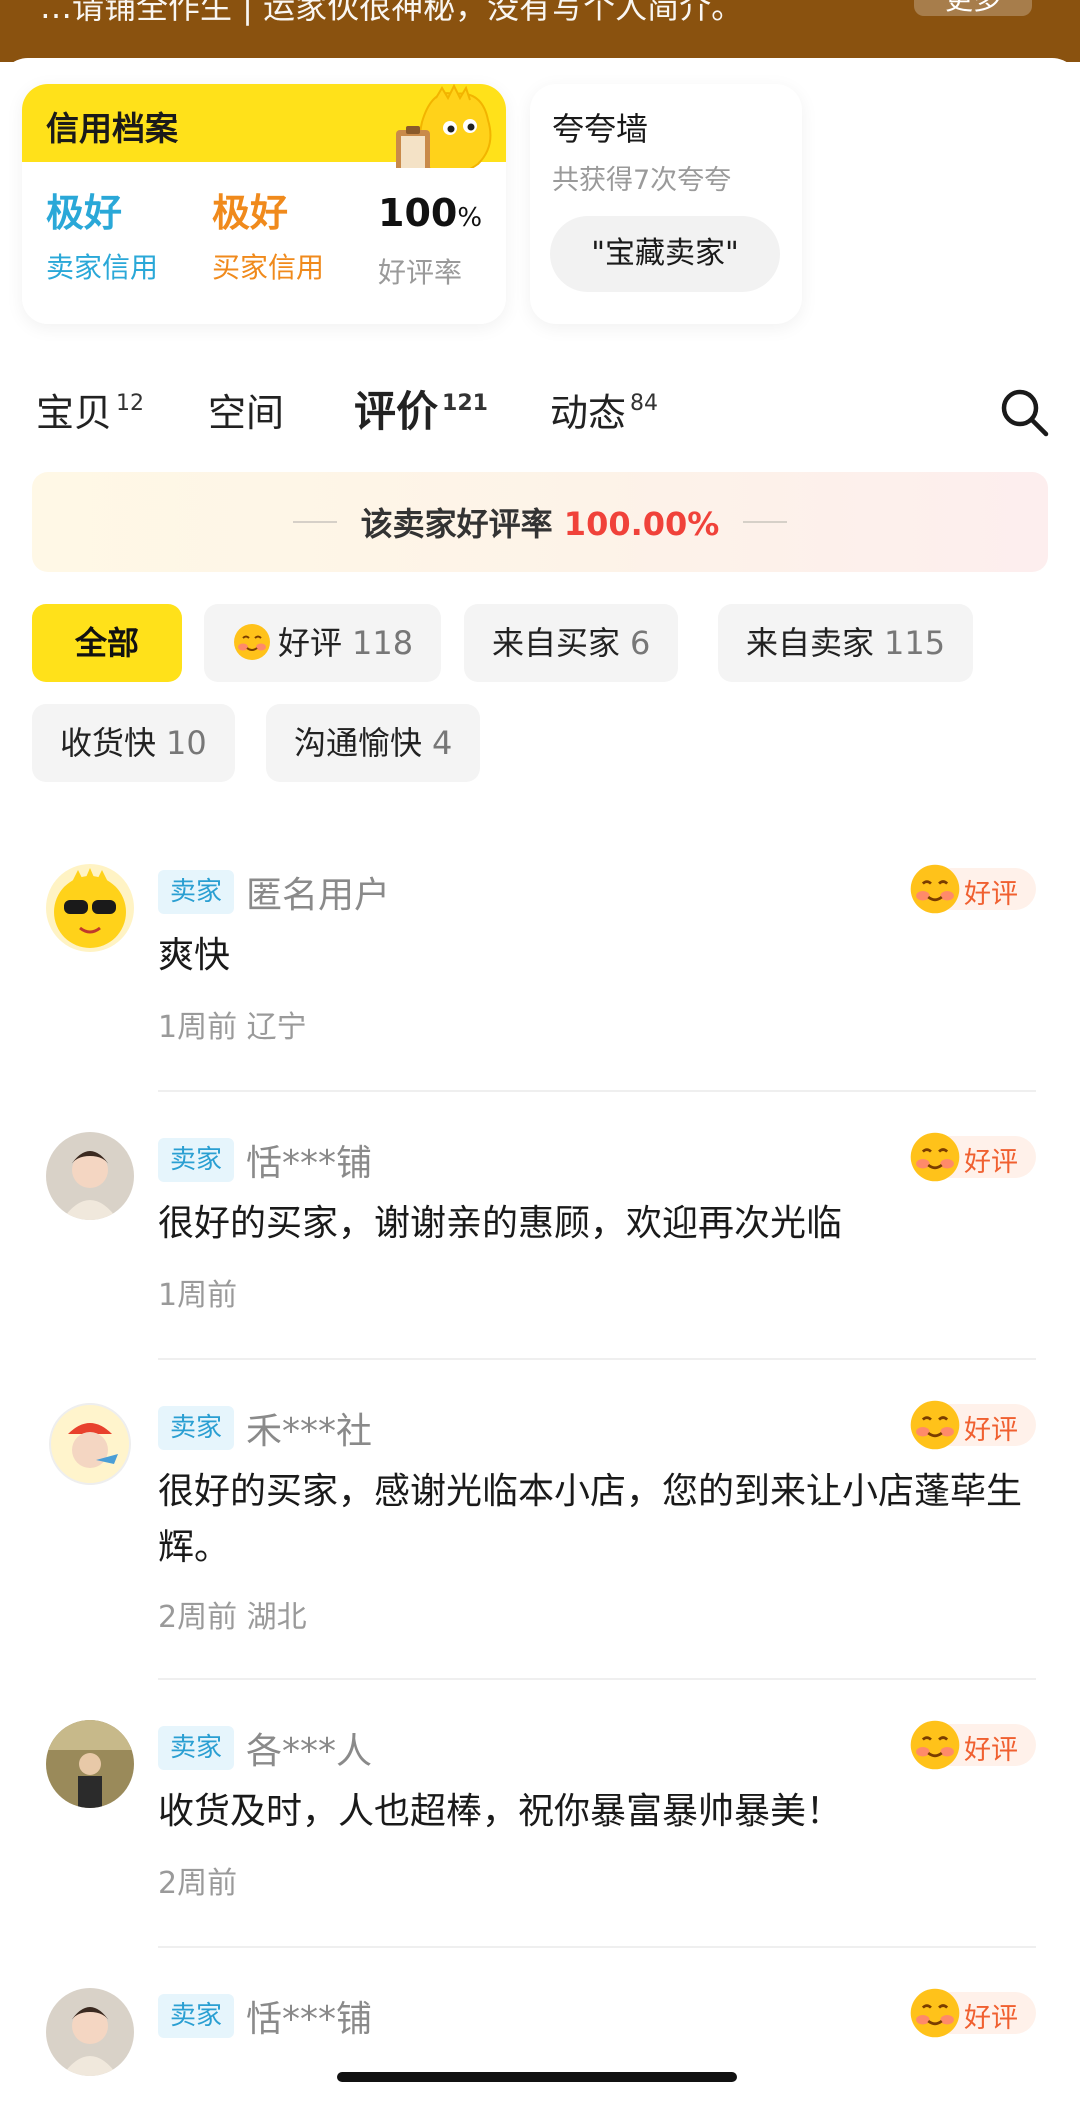  Describe the element at coordinates (540, 31) in the screenshot. I see `profile-header-banner: …请铺全作生 | 运家伙很神秘，没有写个人简介。 更多` at that location.